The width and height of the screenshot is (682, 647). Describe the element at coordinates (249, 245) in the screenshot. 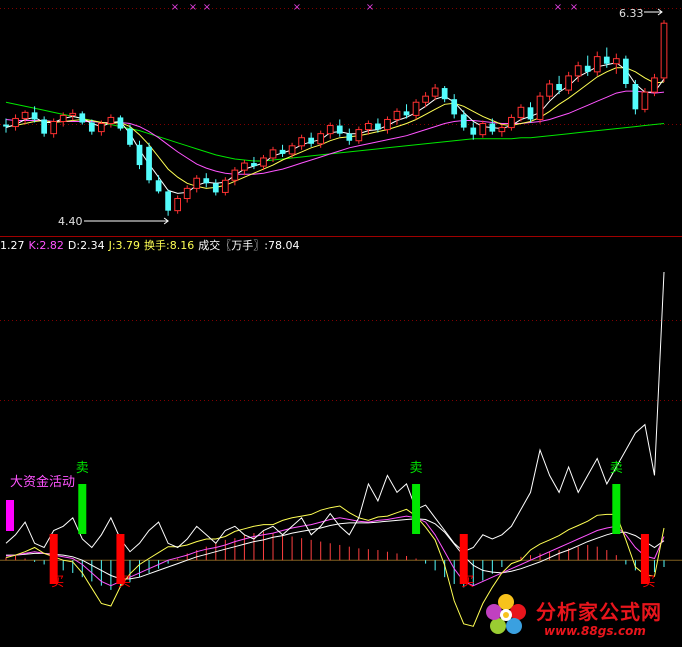

I see `indicator-readout: 成交〖万手〗:78.04` at that location.